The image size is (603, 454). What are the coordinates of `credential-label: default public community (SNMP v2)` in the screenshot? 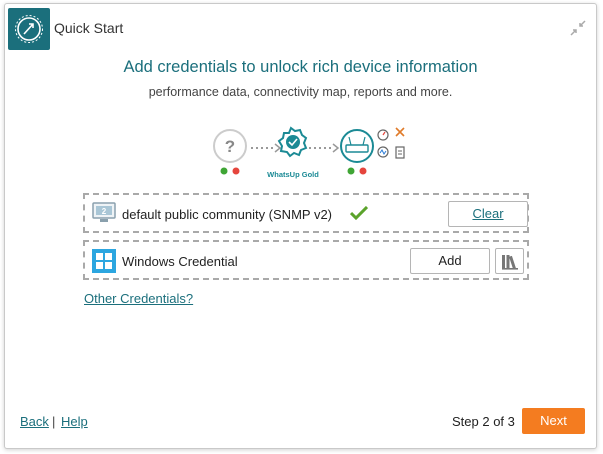 It's located at (227, 214).